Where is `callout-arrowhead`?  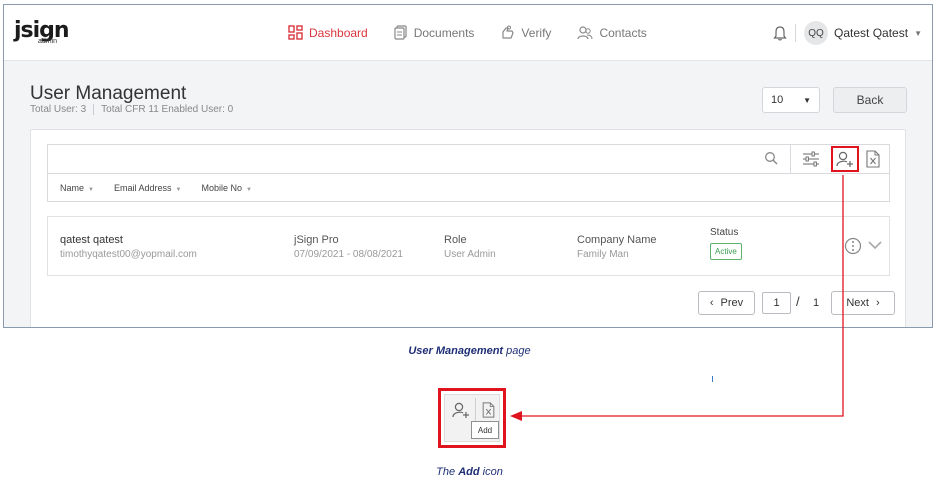 callout-arrowhead is located at coordinates (516, 416).